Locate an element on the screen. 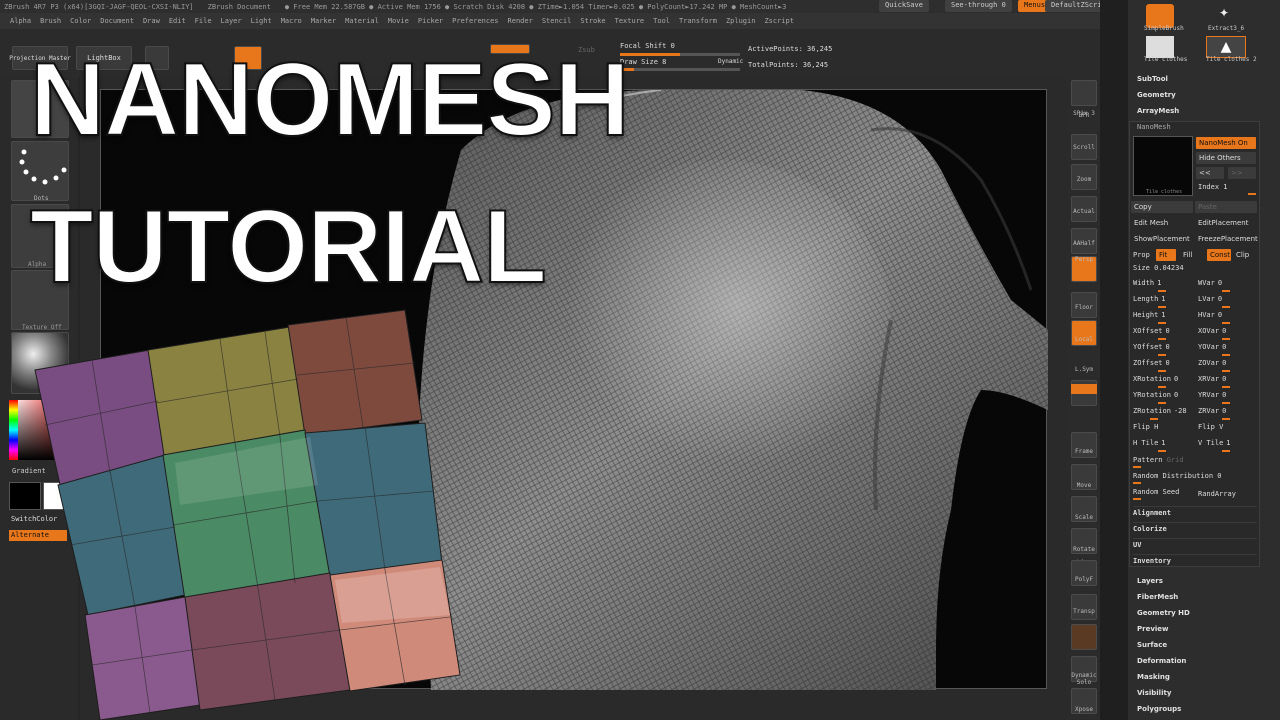 The width and height of the screenshot is (1280, 720). slider-yrvar: YRVar 0 is located at coordinates (1212, 395).